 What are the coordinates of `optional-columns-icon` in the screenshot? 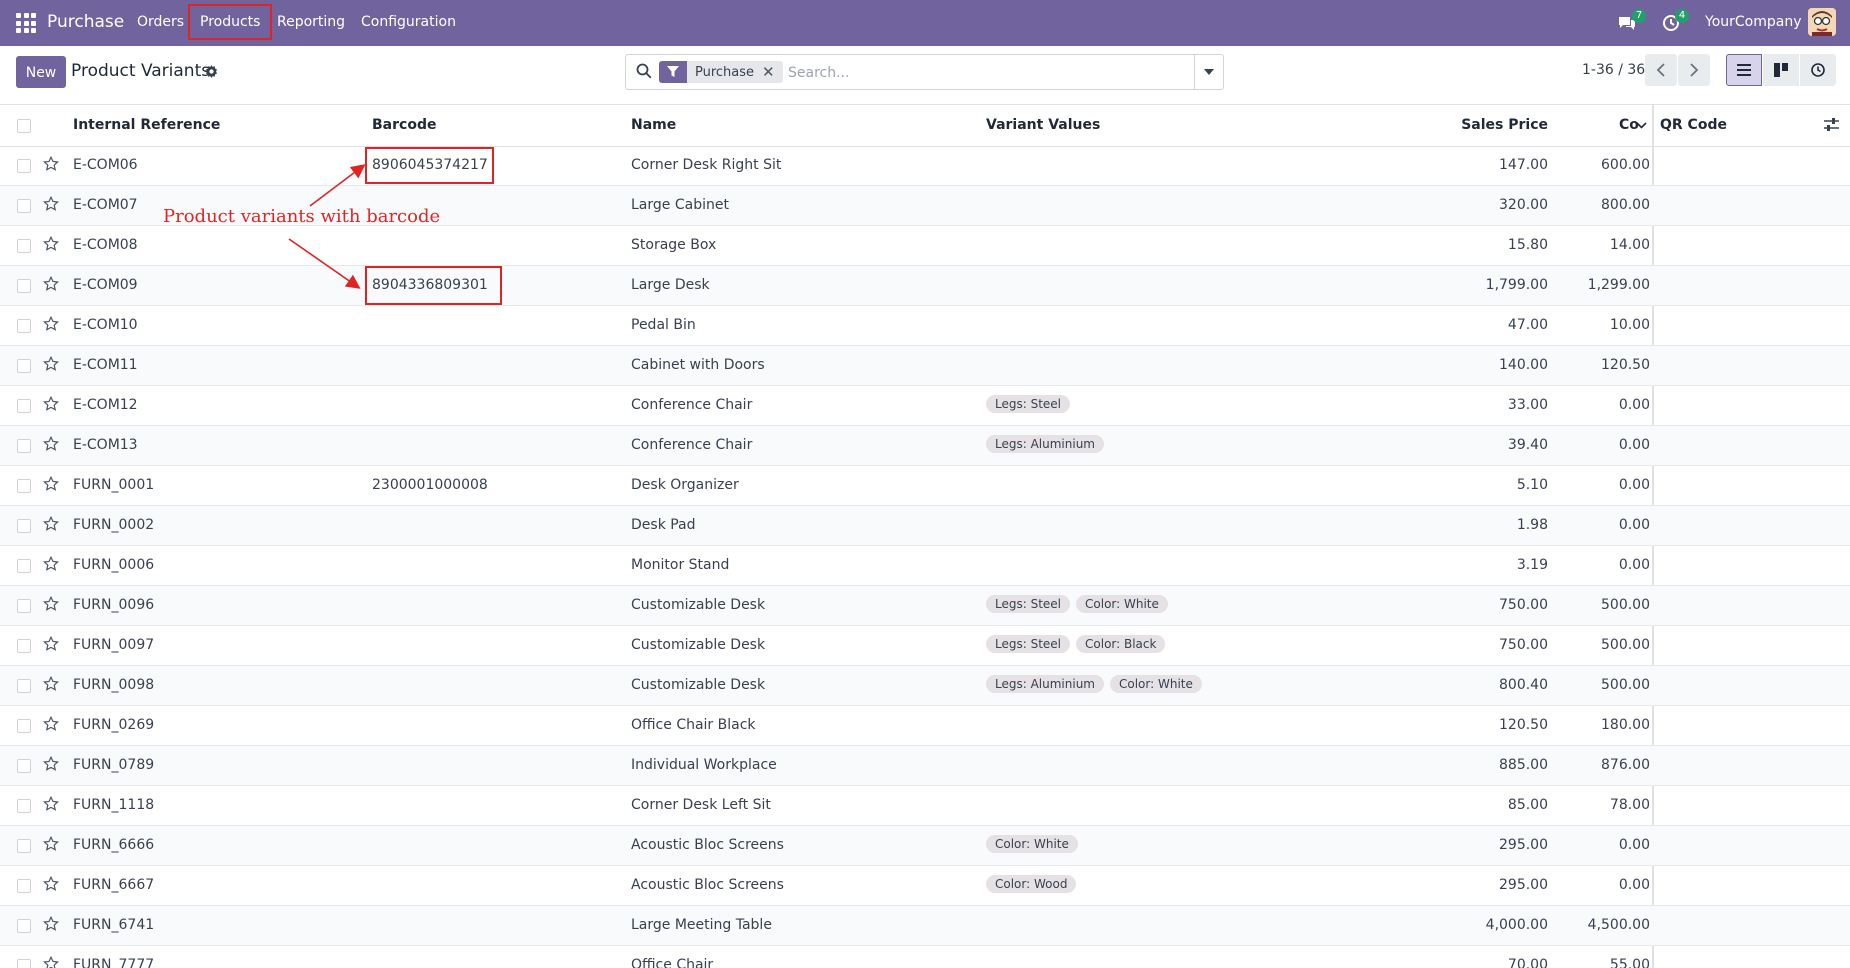 It's located at (1831, 125).